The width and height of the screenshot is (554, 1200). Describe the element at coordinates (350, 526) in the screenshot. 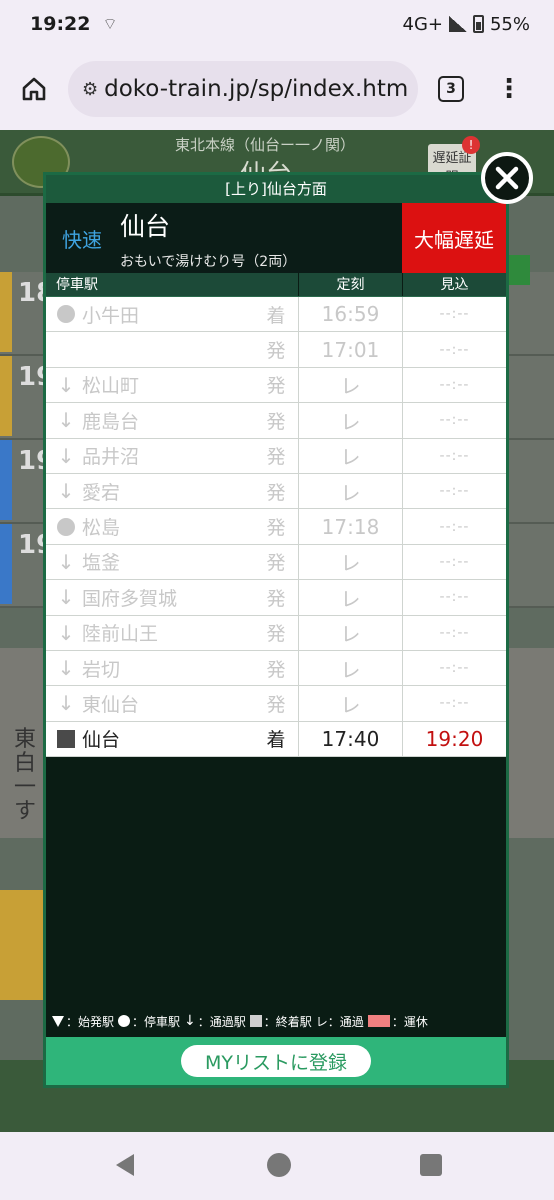

I see `scheduled-time: 17:18` at that location.